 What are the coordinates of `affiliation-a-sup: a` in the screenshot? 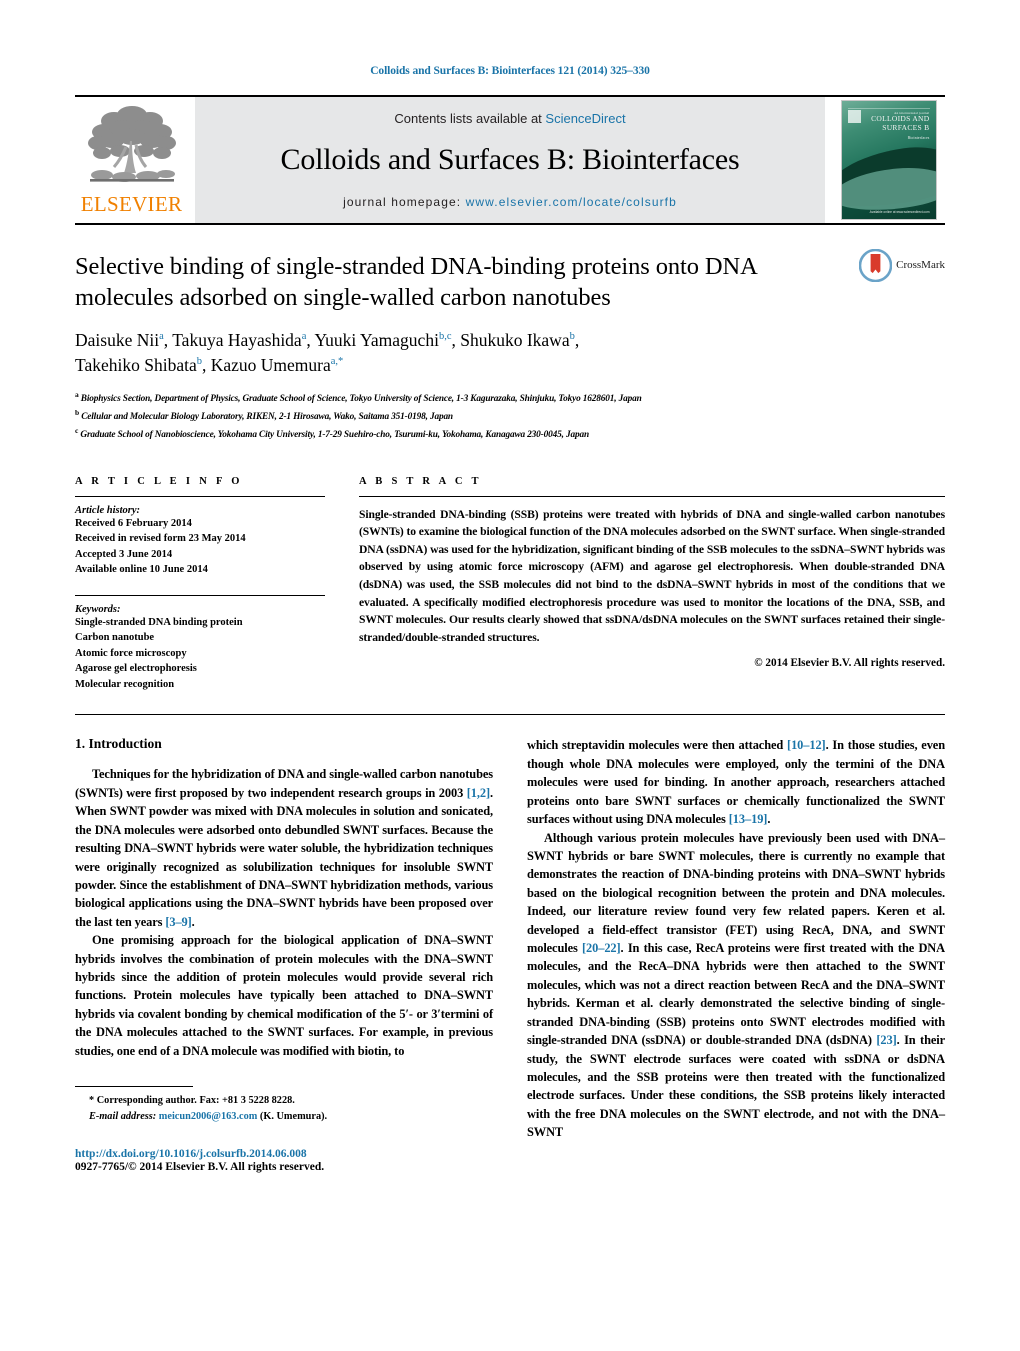 It's located at (77, 394).